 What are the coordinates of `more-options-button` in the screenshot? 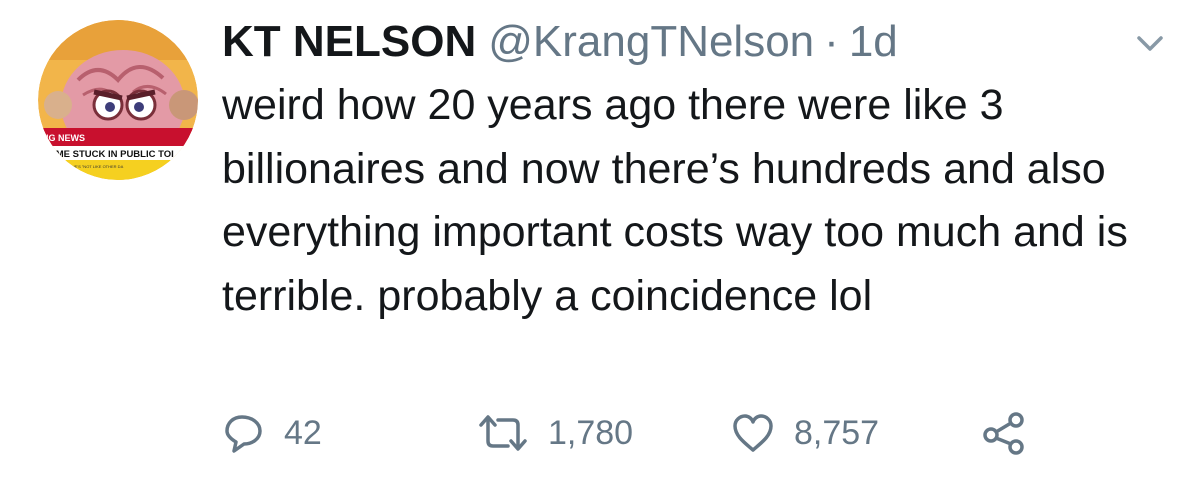 It's located at (1150, 43).